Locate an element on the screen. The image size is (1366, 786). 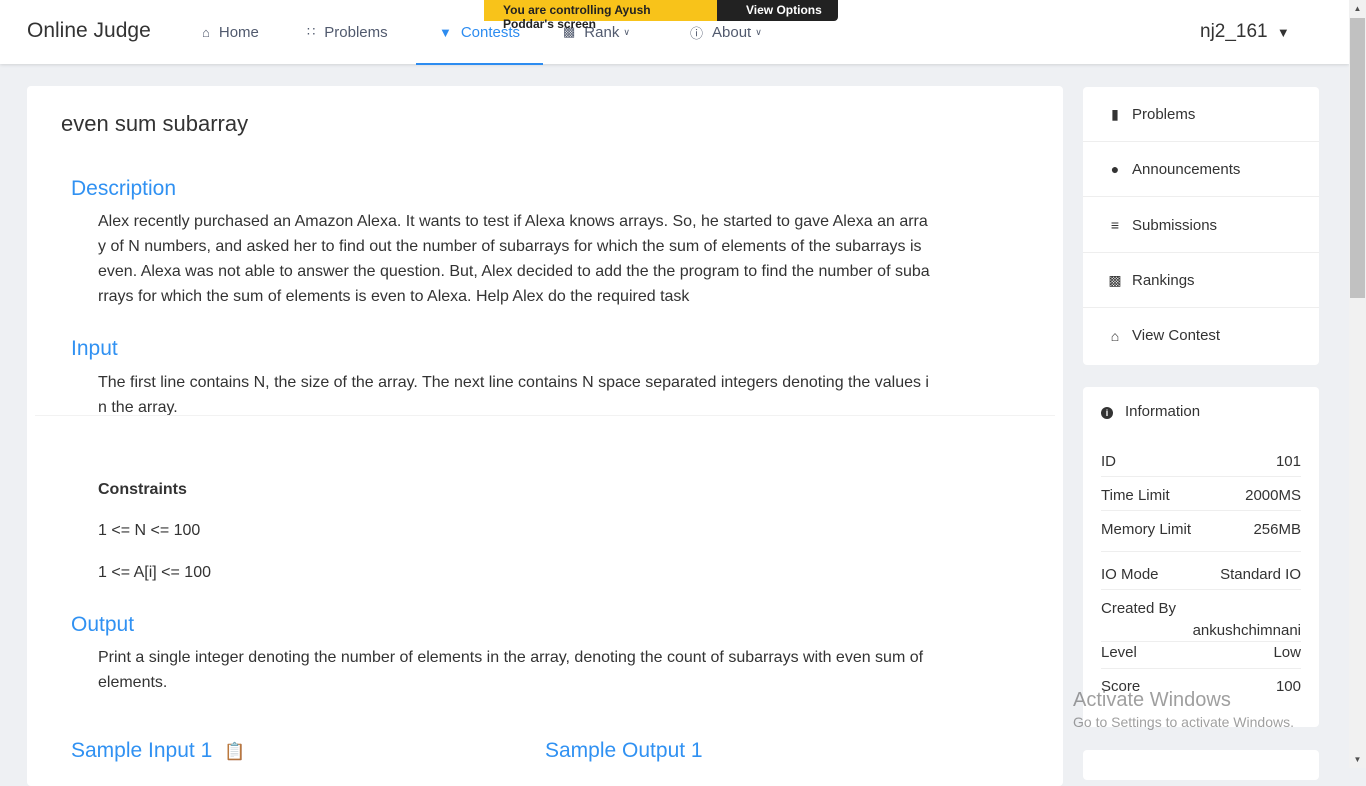
site-brand: Online Judge is located at coordinates (89, 31).